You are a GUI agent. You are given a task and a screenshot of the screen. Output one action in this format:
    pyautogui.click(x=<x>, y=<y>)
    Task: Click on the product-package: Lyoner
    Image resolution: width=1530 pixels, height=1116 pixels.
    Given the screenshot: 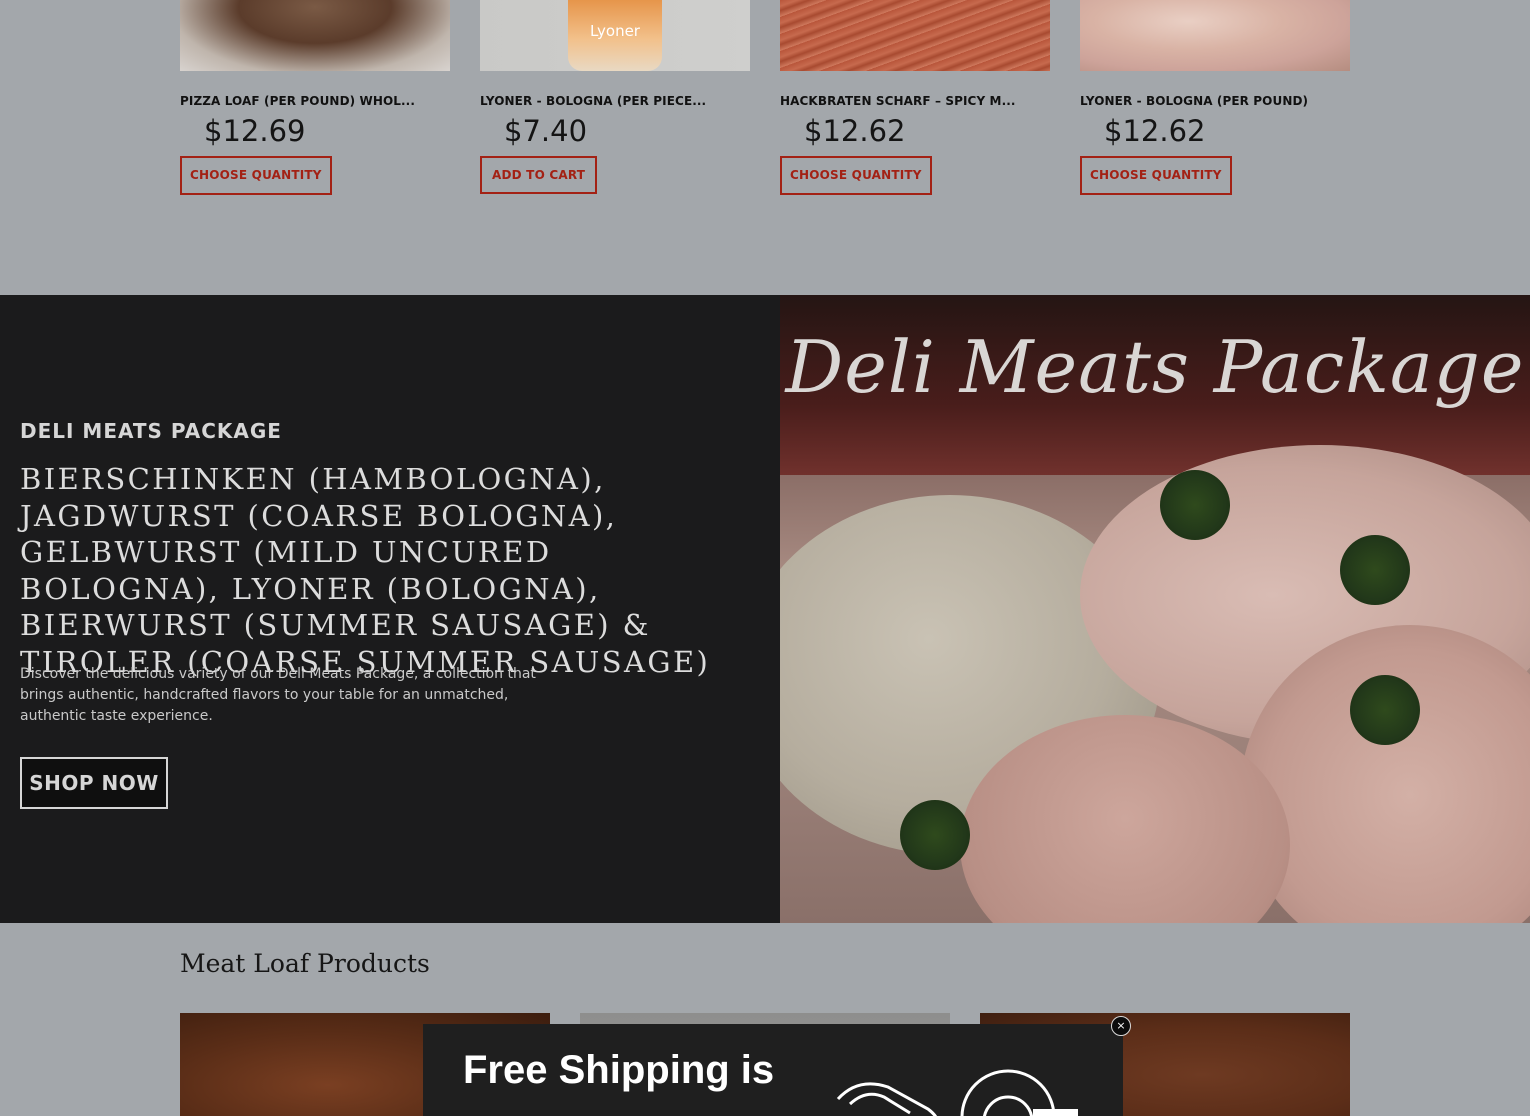 What is the action you would take?
    pyautogui.click(x=615, y=35)
    